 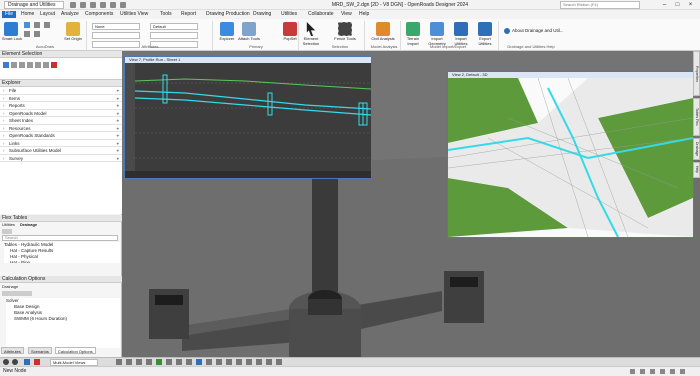 What do you see at coordinates (290, 29) in the screenshot?
I see `popset-icon` at bounding box center [290, 29].